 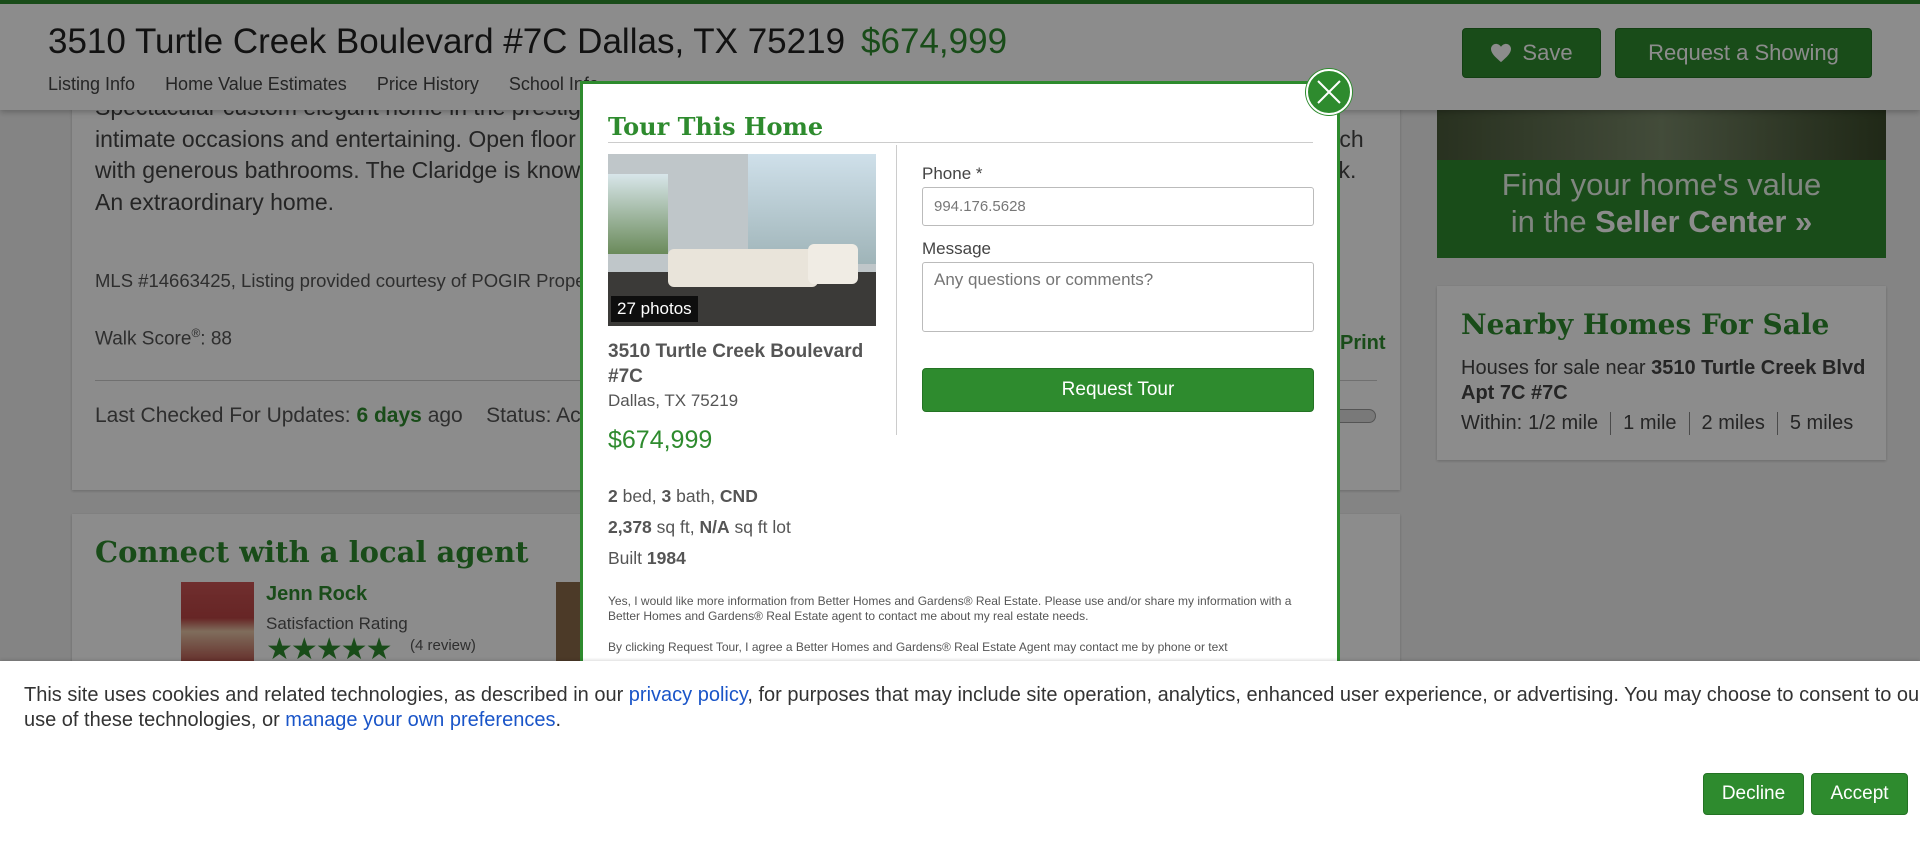 I want to click on message-label: Message, so click(x=956, y=248).